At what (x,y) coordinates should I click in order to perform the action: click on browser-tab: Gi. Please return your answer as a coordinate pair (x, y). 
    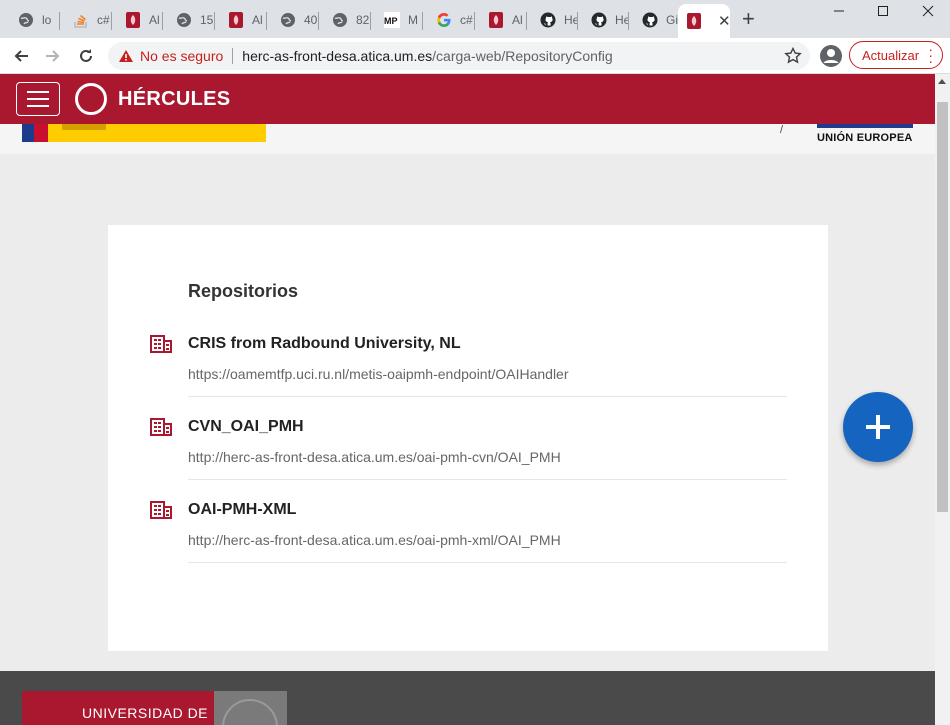
    Looking at the image, I should click on (655, 20).